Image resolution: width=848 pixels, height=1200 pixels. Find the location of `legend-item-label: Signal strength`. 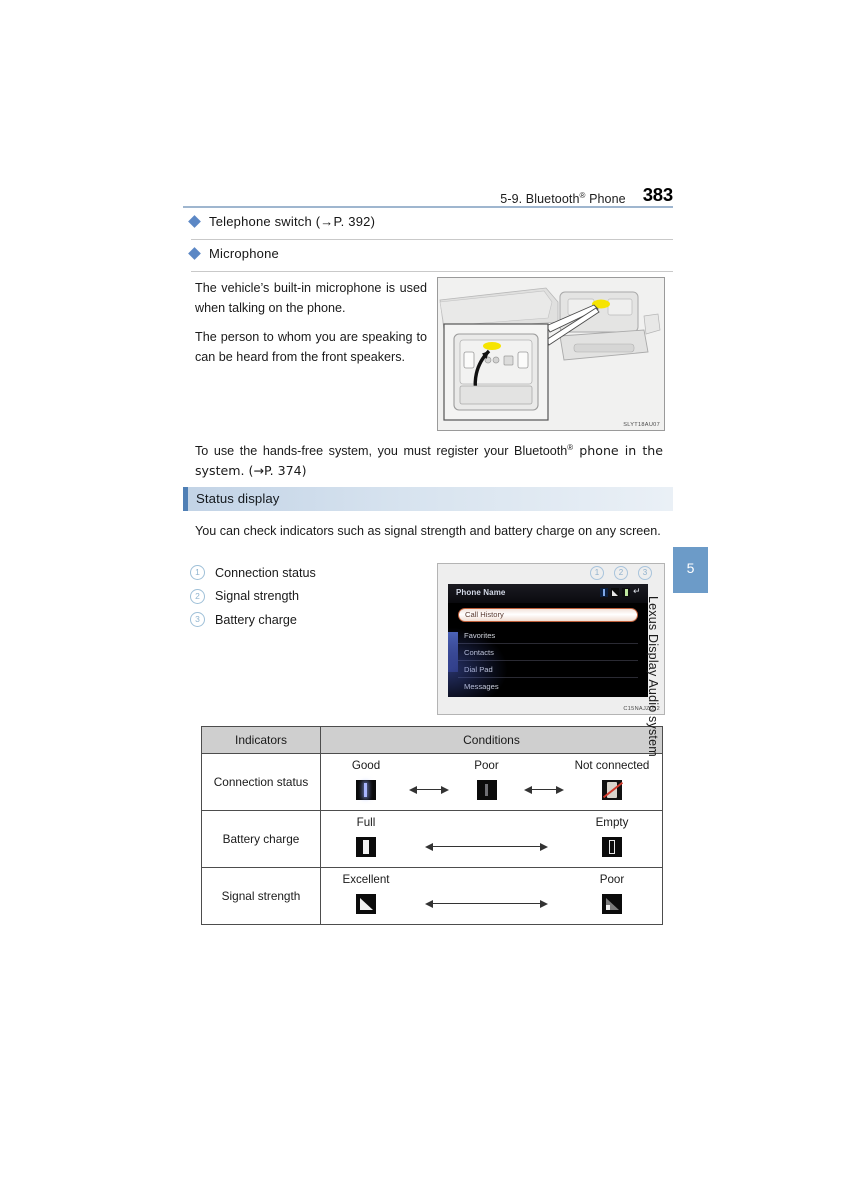

legend-item-label: Signal strength is located at coordinates (257, 596).